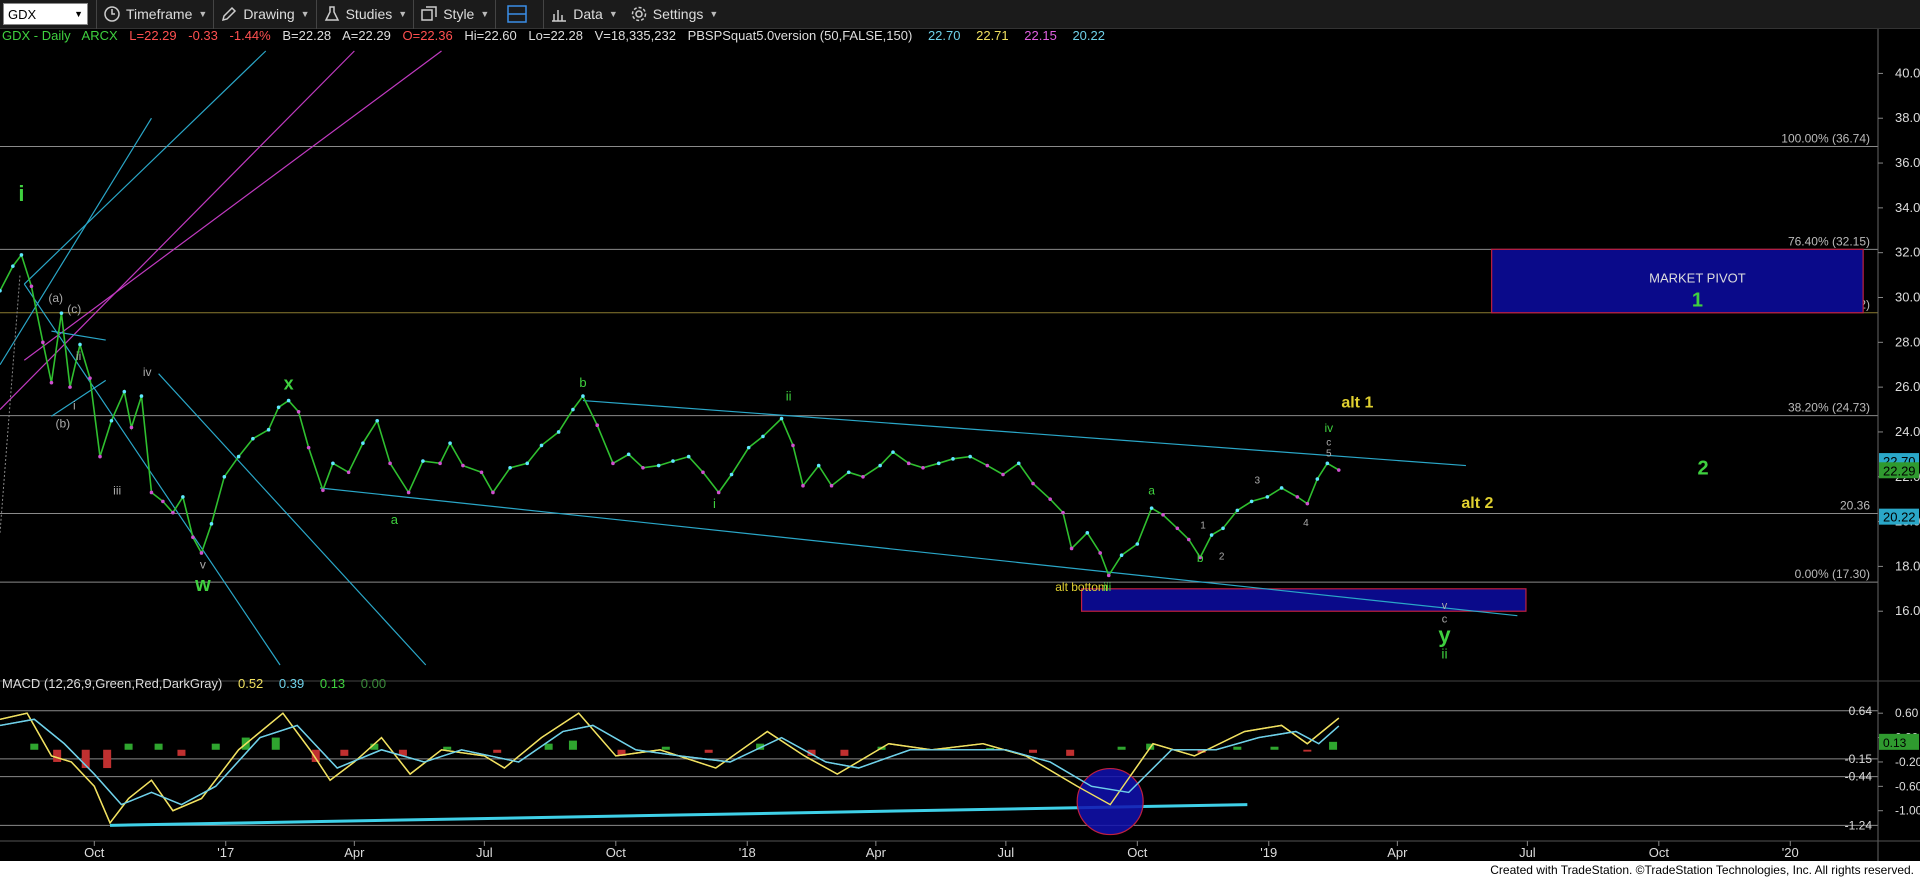 This screenshot has height=879, width=1920. Describe the element at coordinates (1907, 162) in the screenshot. I see `y-tick-label: 36.00` at that location.